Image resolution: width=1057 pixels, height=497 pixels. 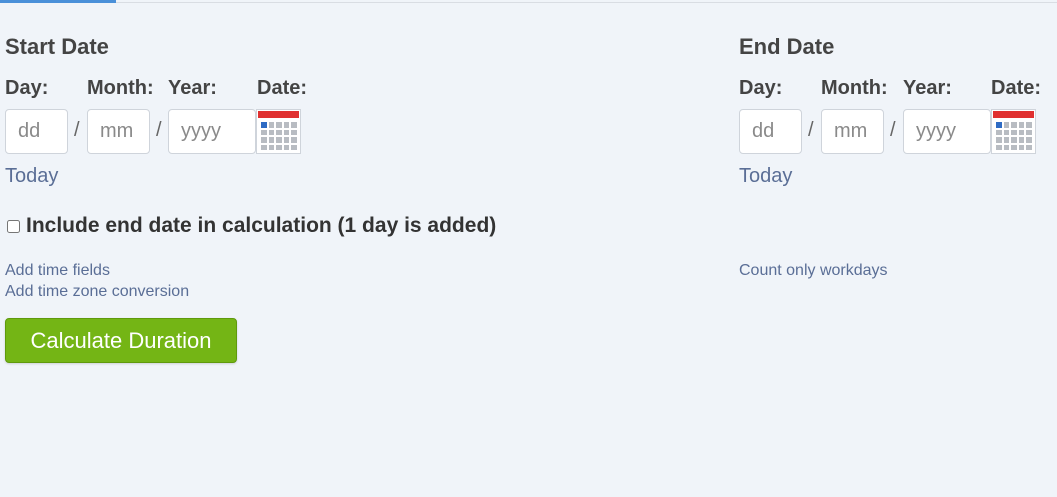 I want to click on end-date-title: End Date, so click(x=787, y=46).